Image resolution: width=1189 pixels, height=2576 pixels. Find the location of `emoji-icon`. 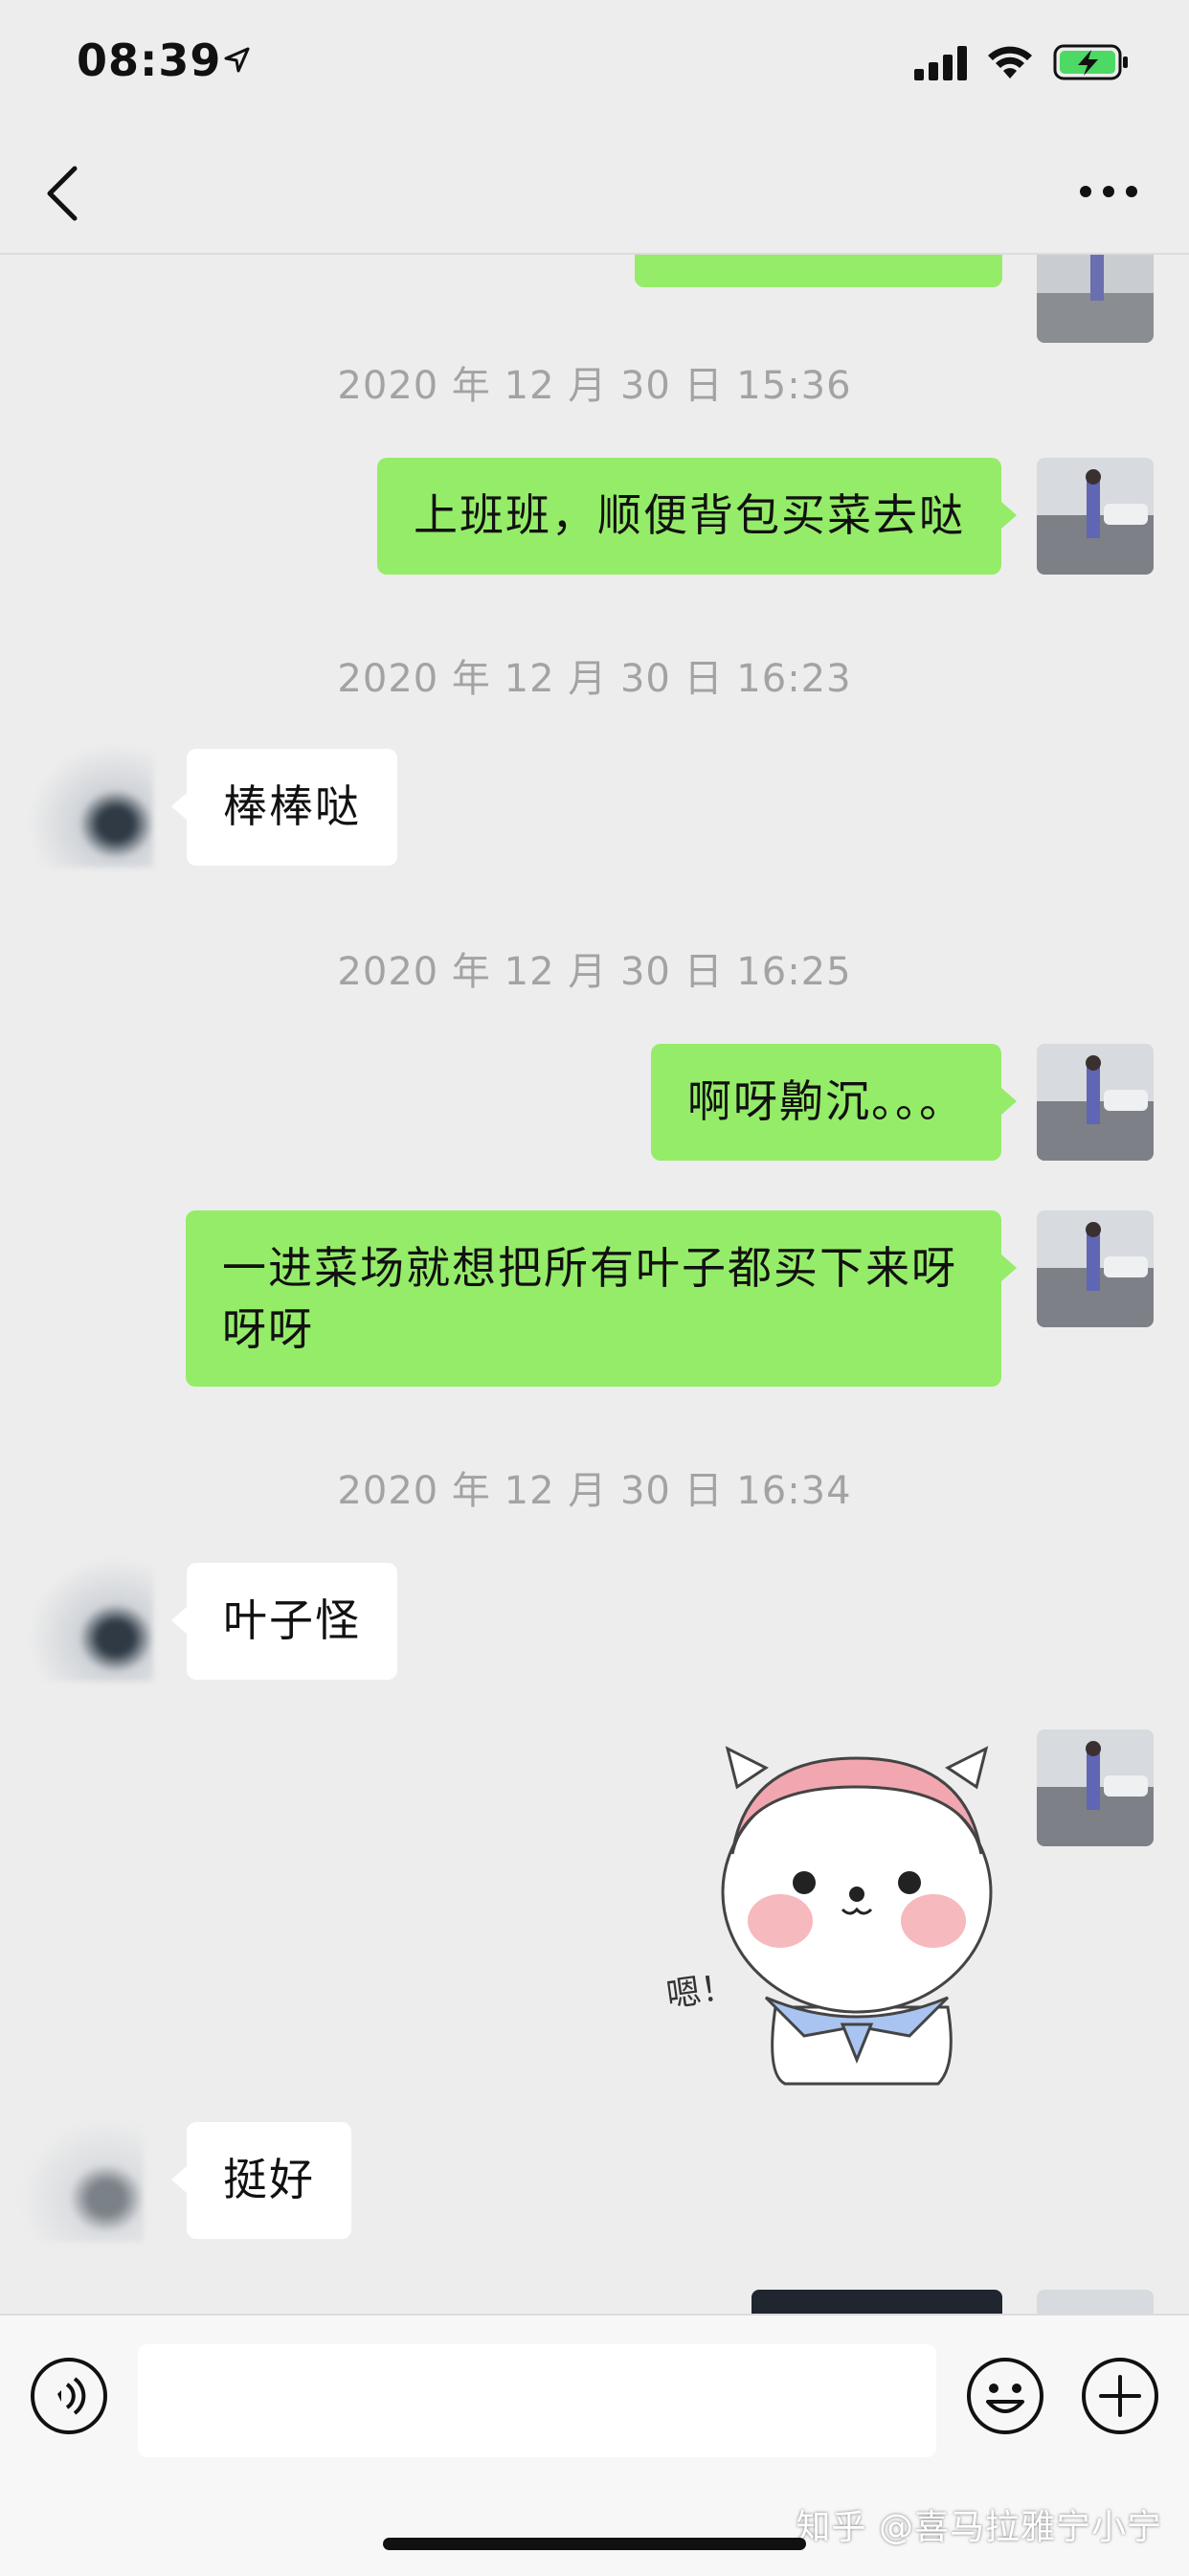

emoji-icon is located at coordinates (1005, 2396).